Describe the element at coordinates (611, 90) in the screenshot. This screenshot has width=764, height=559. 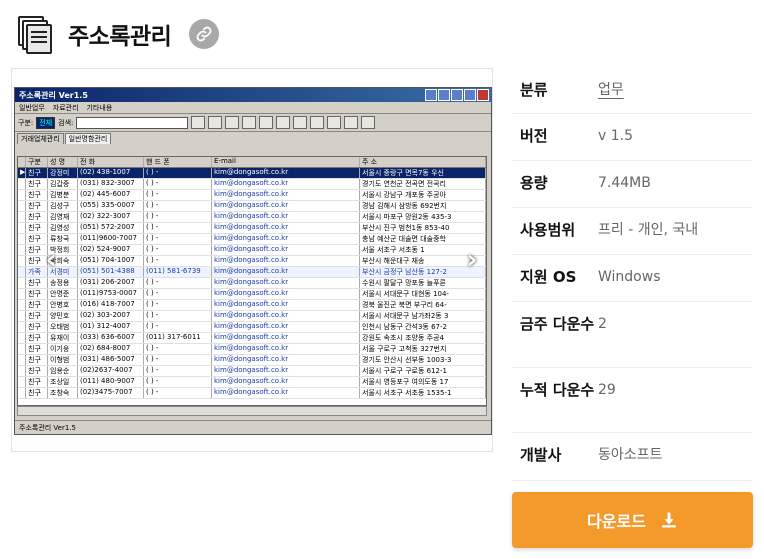
I see `category-link: 업무` at that location.